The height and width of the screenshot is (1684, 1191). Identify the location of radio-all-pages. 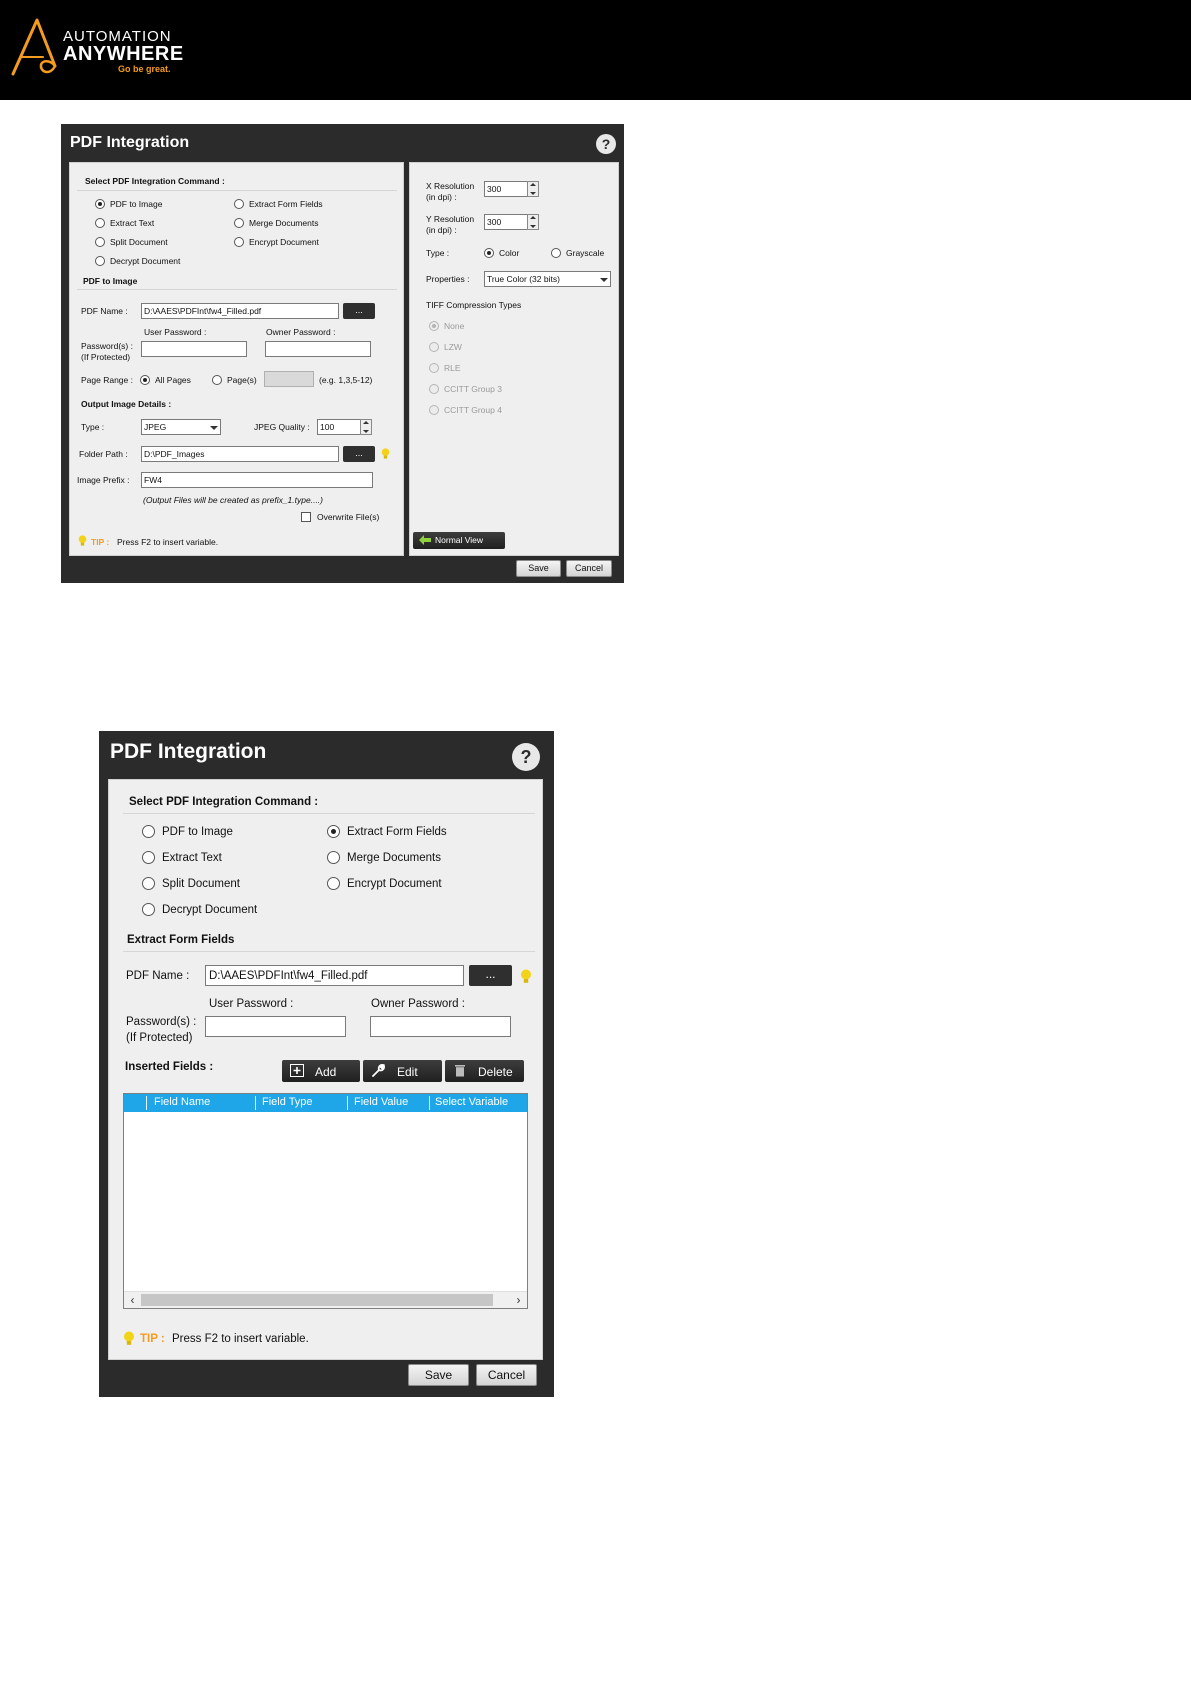
(145, 380).